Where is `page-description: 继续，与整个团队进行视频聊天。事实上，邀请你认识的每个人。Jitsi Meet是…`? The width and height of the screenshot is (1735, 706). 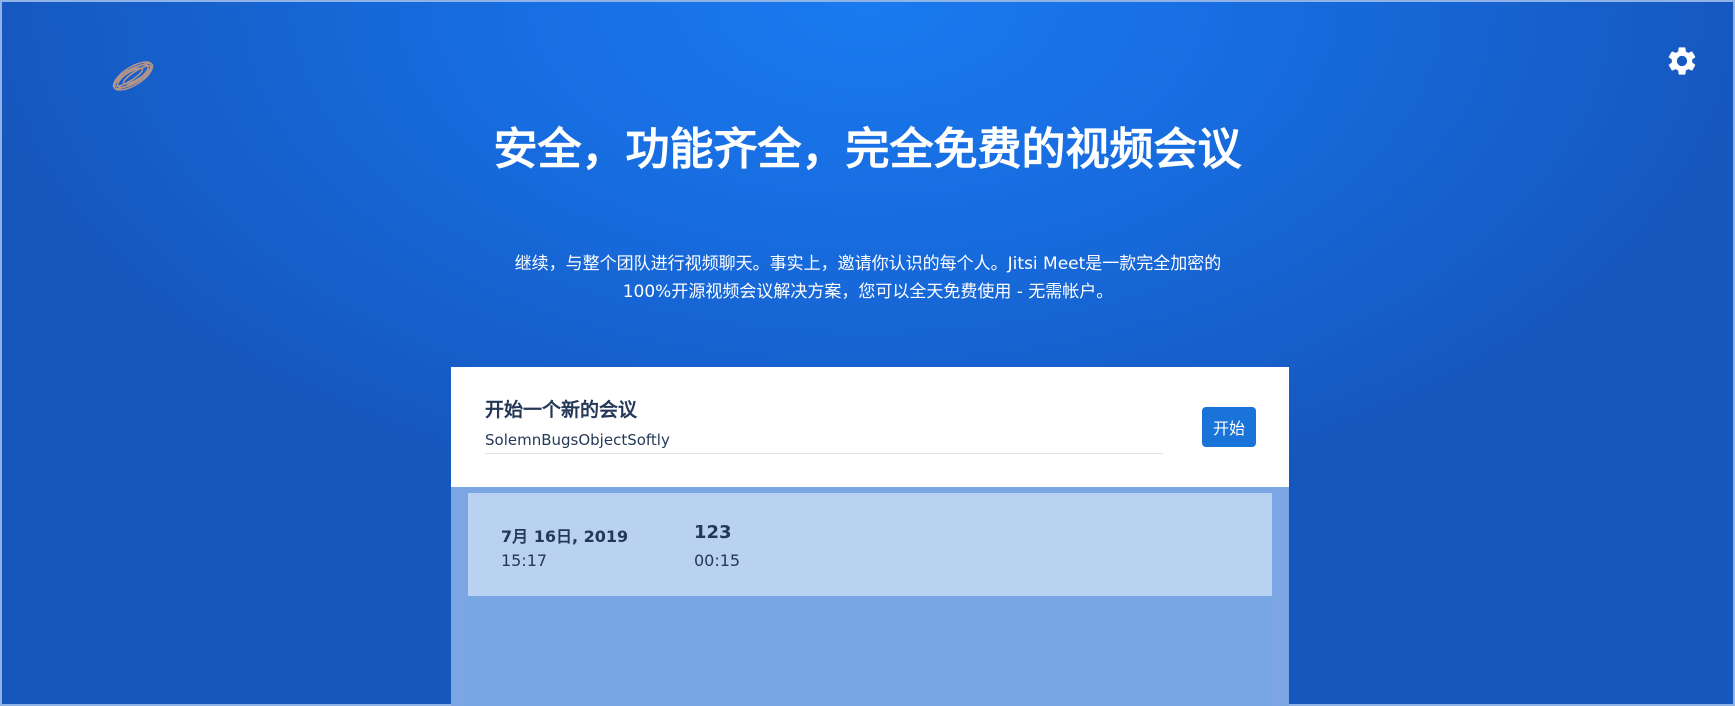
page-description: 继续，与整个团队进行视频聊天。事实上，邀请你认识的每个人。Jitsi Meet是… is located at coordinates (868, 278).